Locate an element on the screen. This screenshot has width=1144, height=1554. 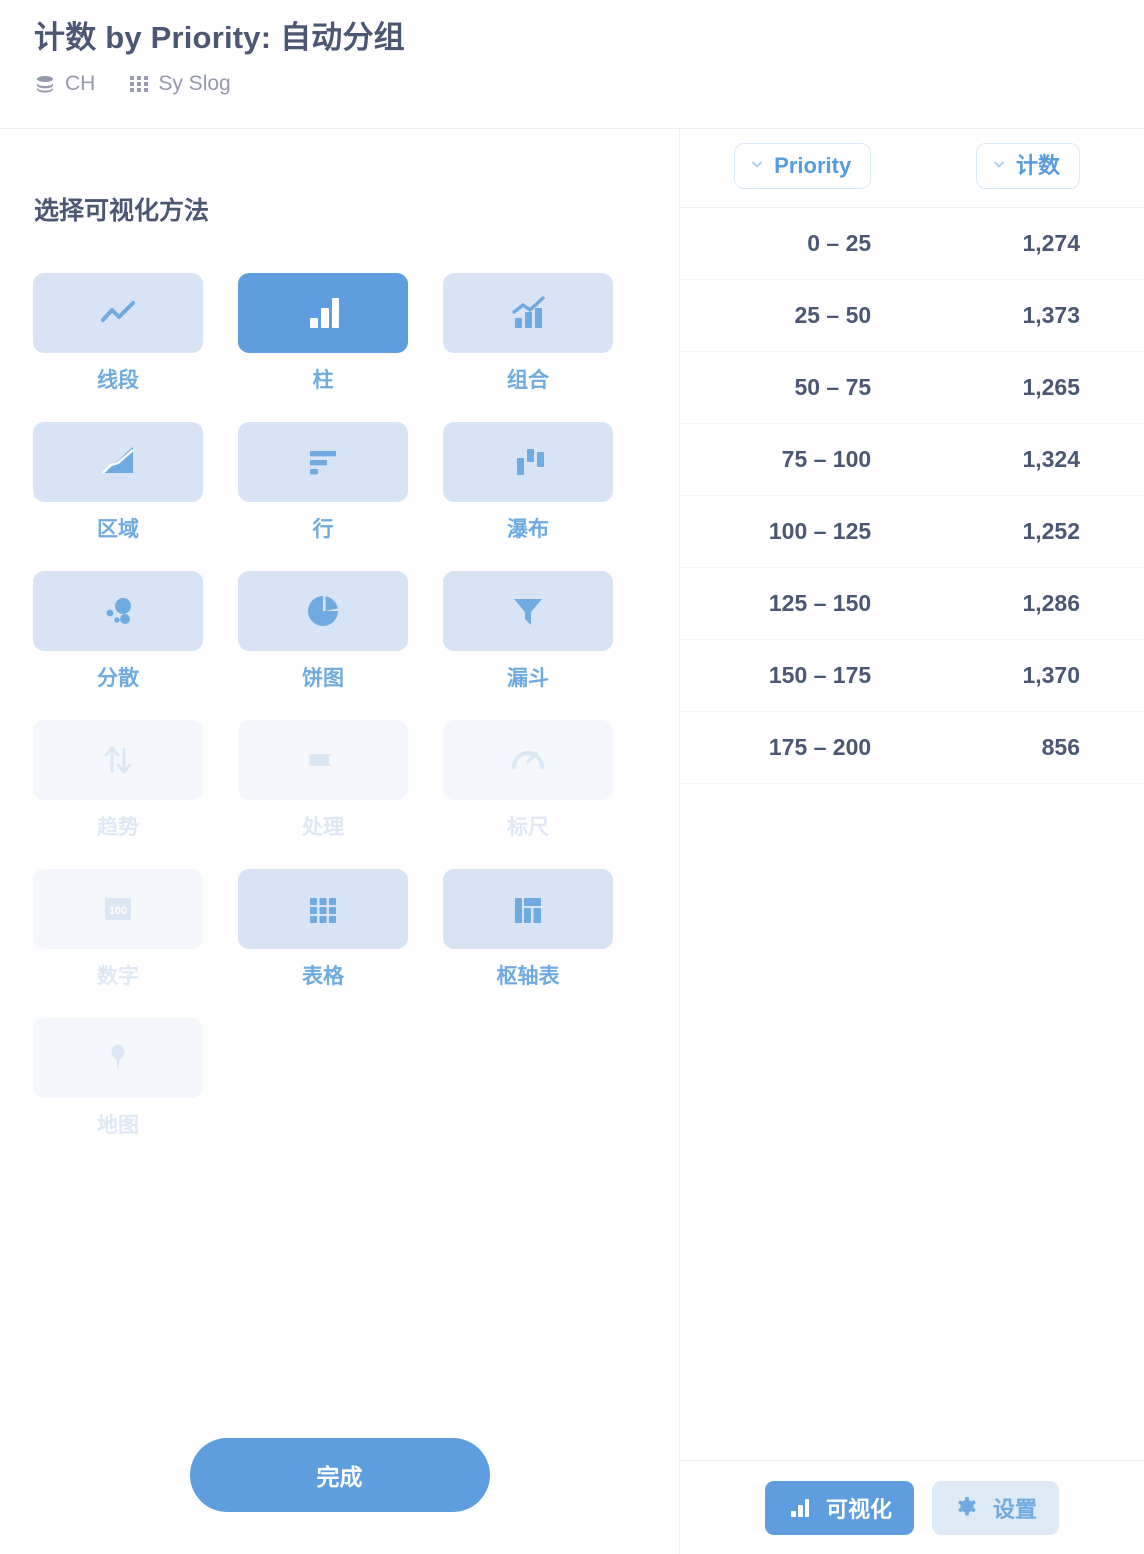
table-row: 0 – 25 1,274 is located at coordinates (912, 243).